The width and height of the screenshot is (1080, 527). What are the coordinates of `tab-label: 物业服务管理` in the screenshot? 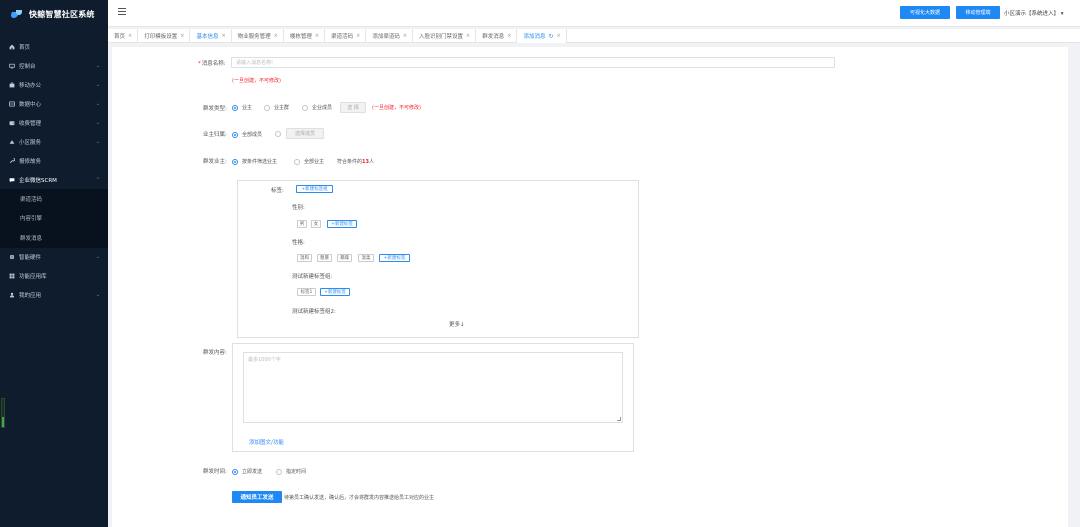 It's located at (254, 37).